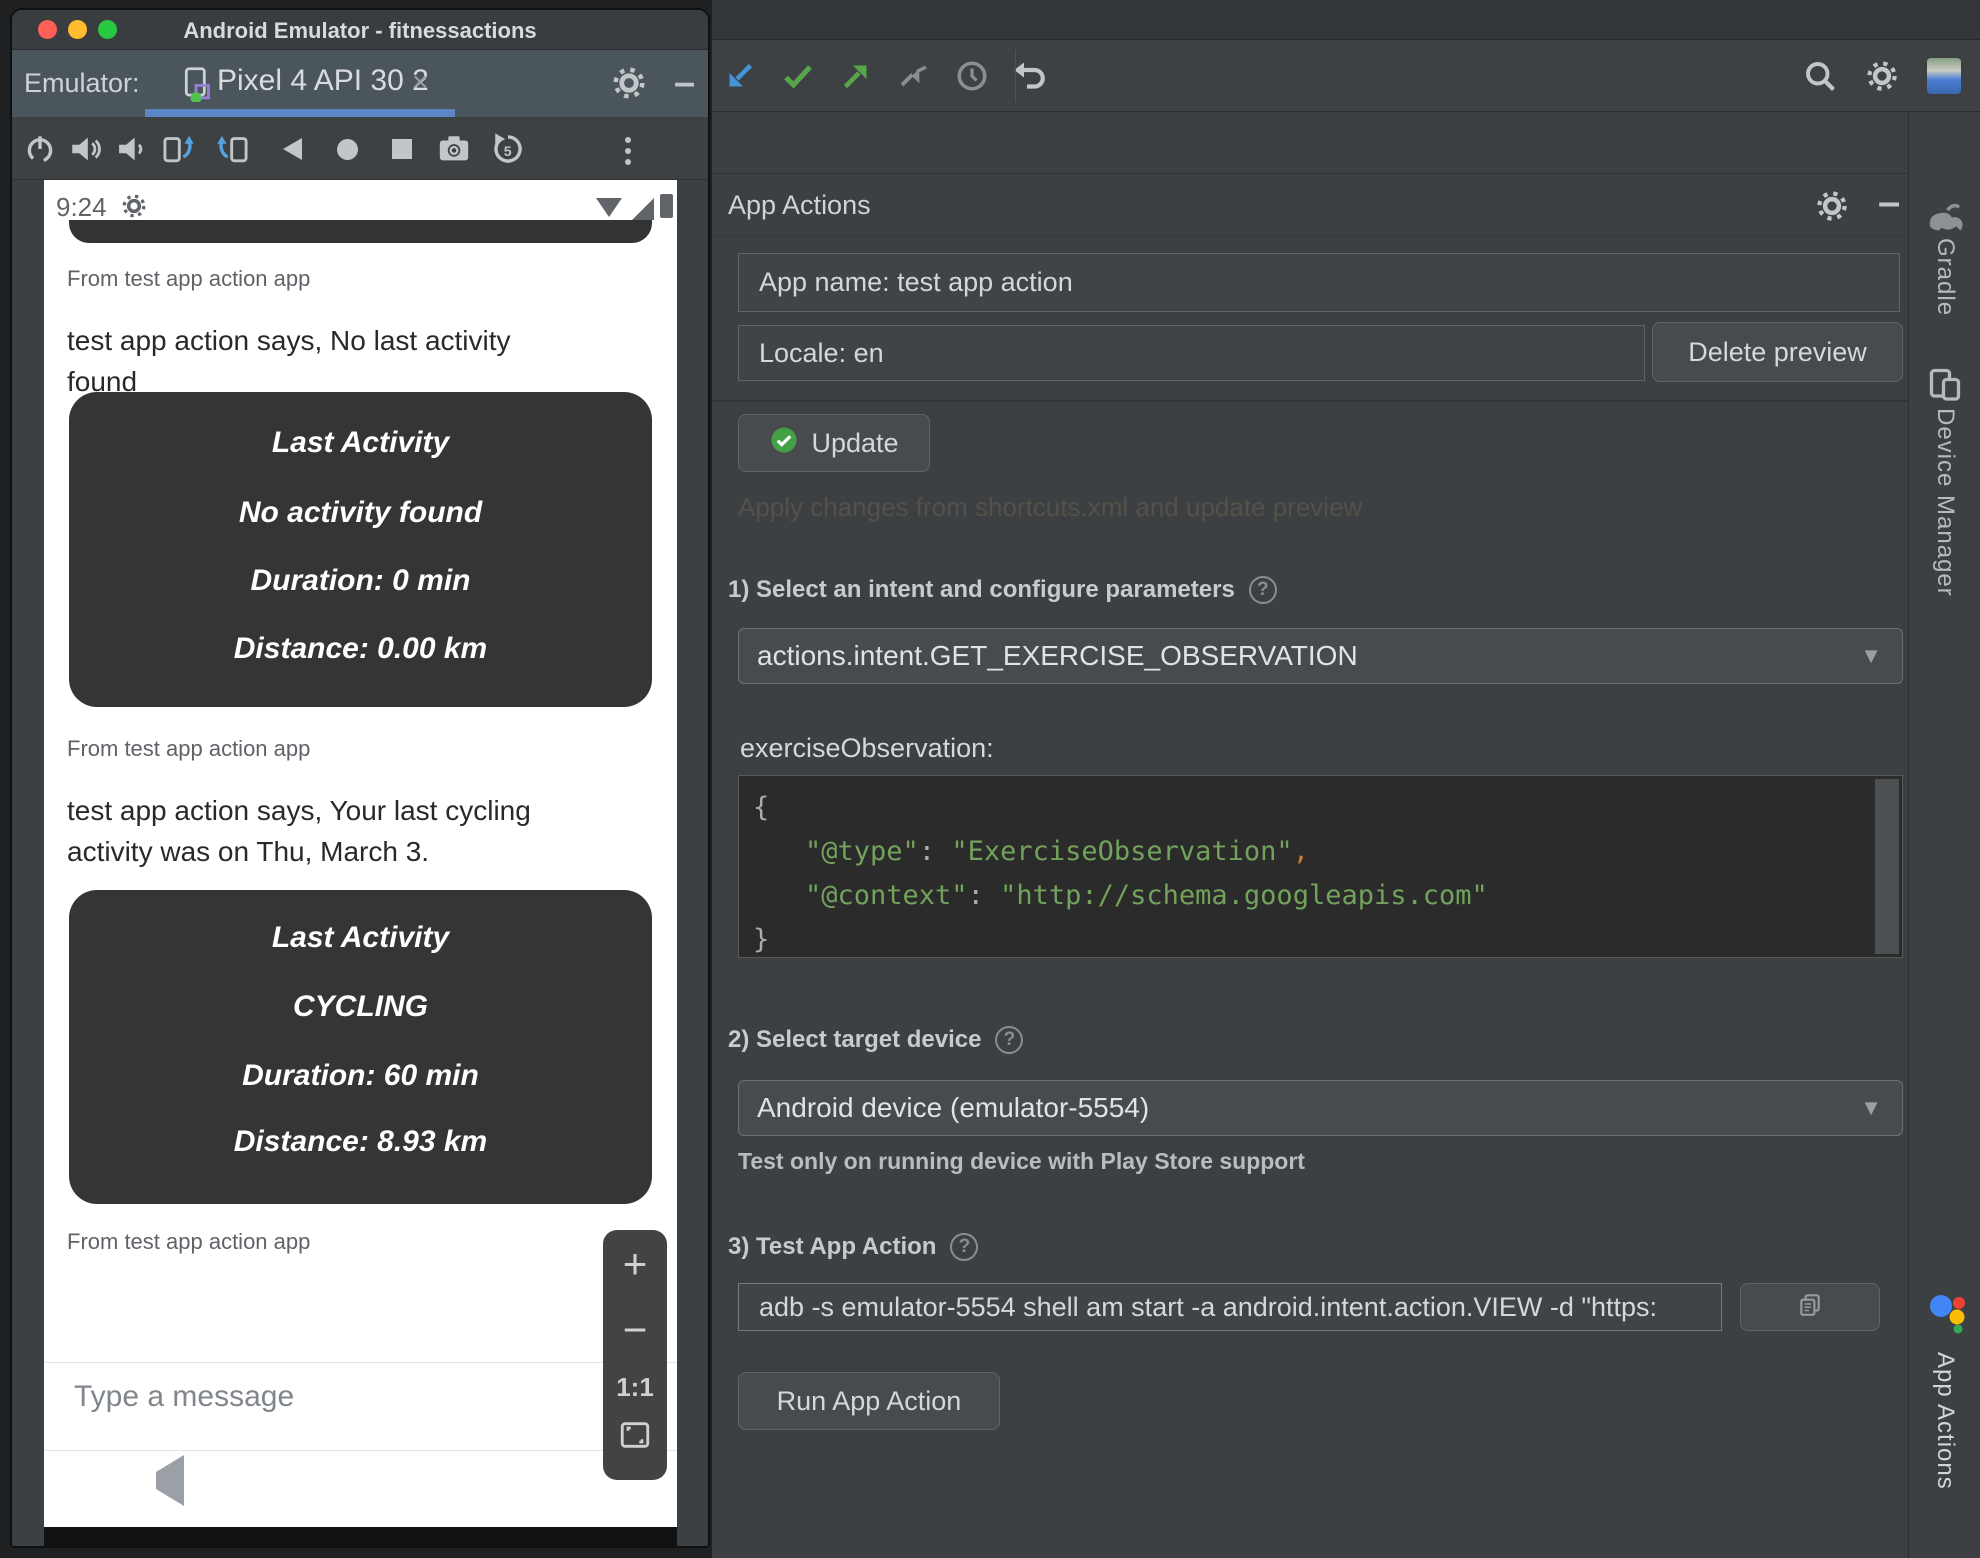  What do you see at coordinates (1832, 208) in the screenshot?
I see `panel-settings-gear-icon` at bounding box center [1832, 208].